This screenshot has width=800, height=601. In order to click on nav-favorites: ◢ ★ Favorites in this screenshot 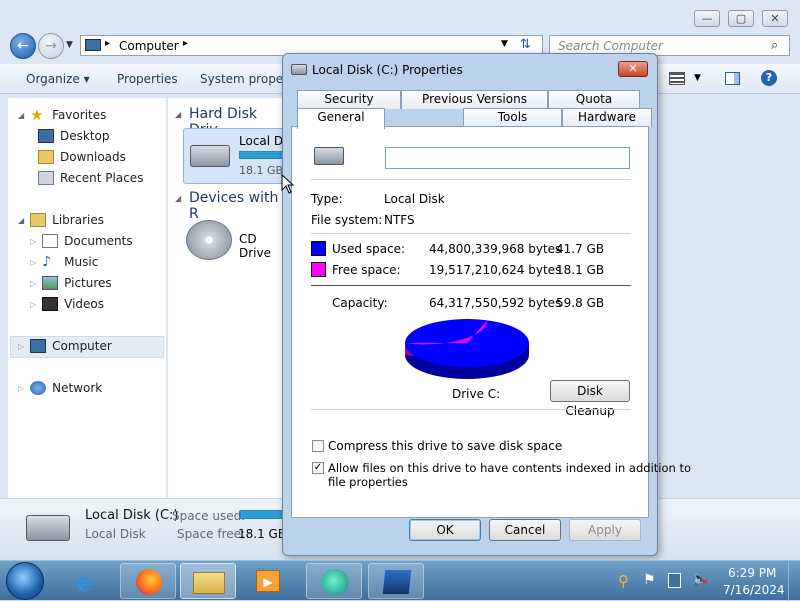, I will do `click(62, 115)`.